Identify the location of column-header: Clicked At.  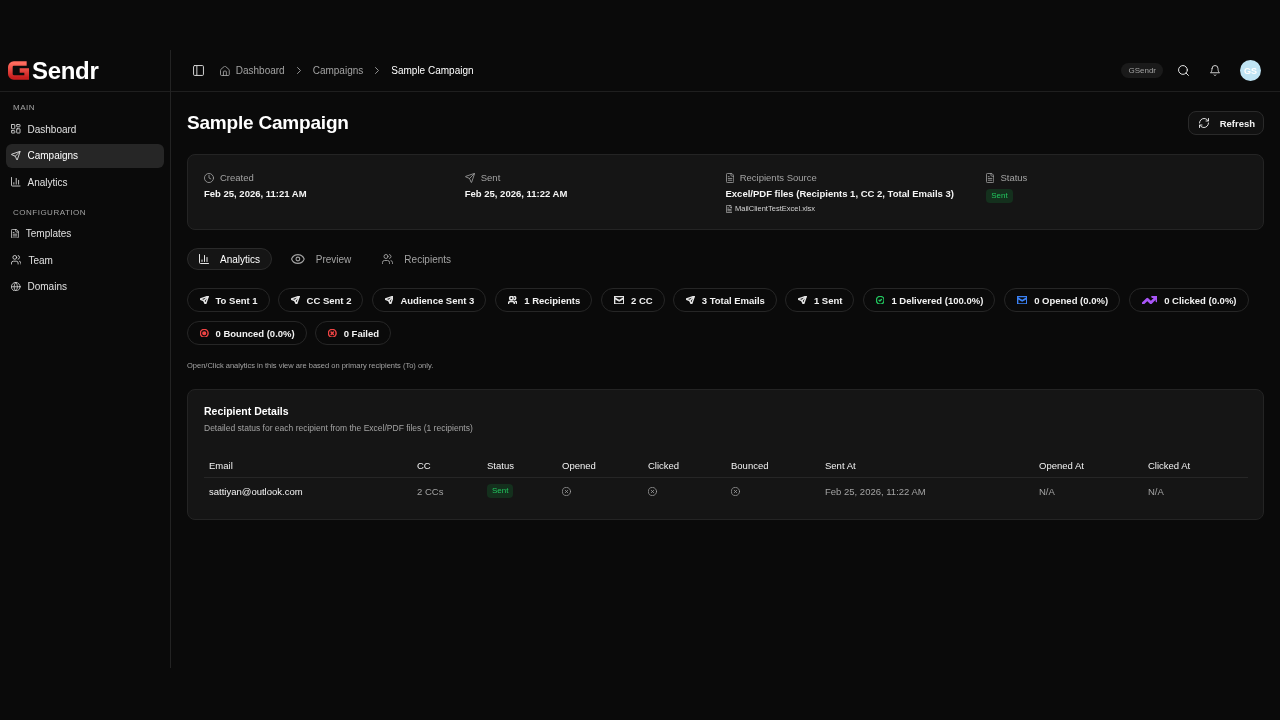
(1169, 465).